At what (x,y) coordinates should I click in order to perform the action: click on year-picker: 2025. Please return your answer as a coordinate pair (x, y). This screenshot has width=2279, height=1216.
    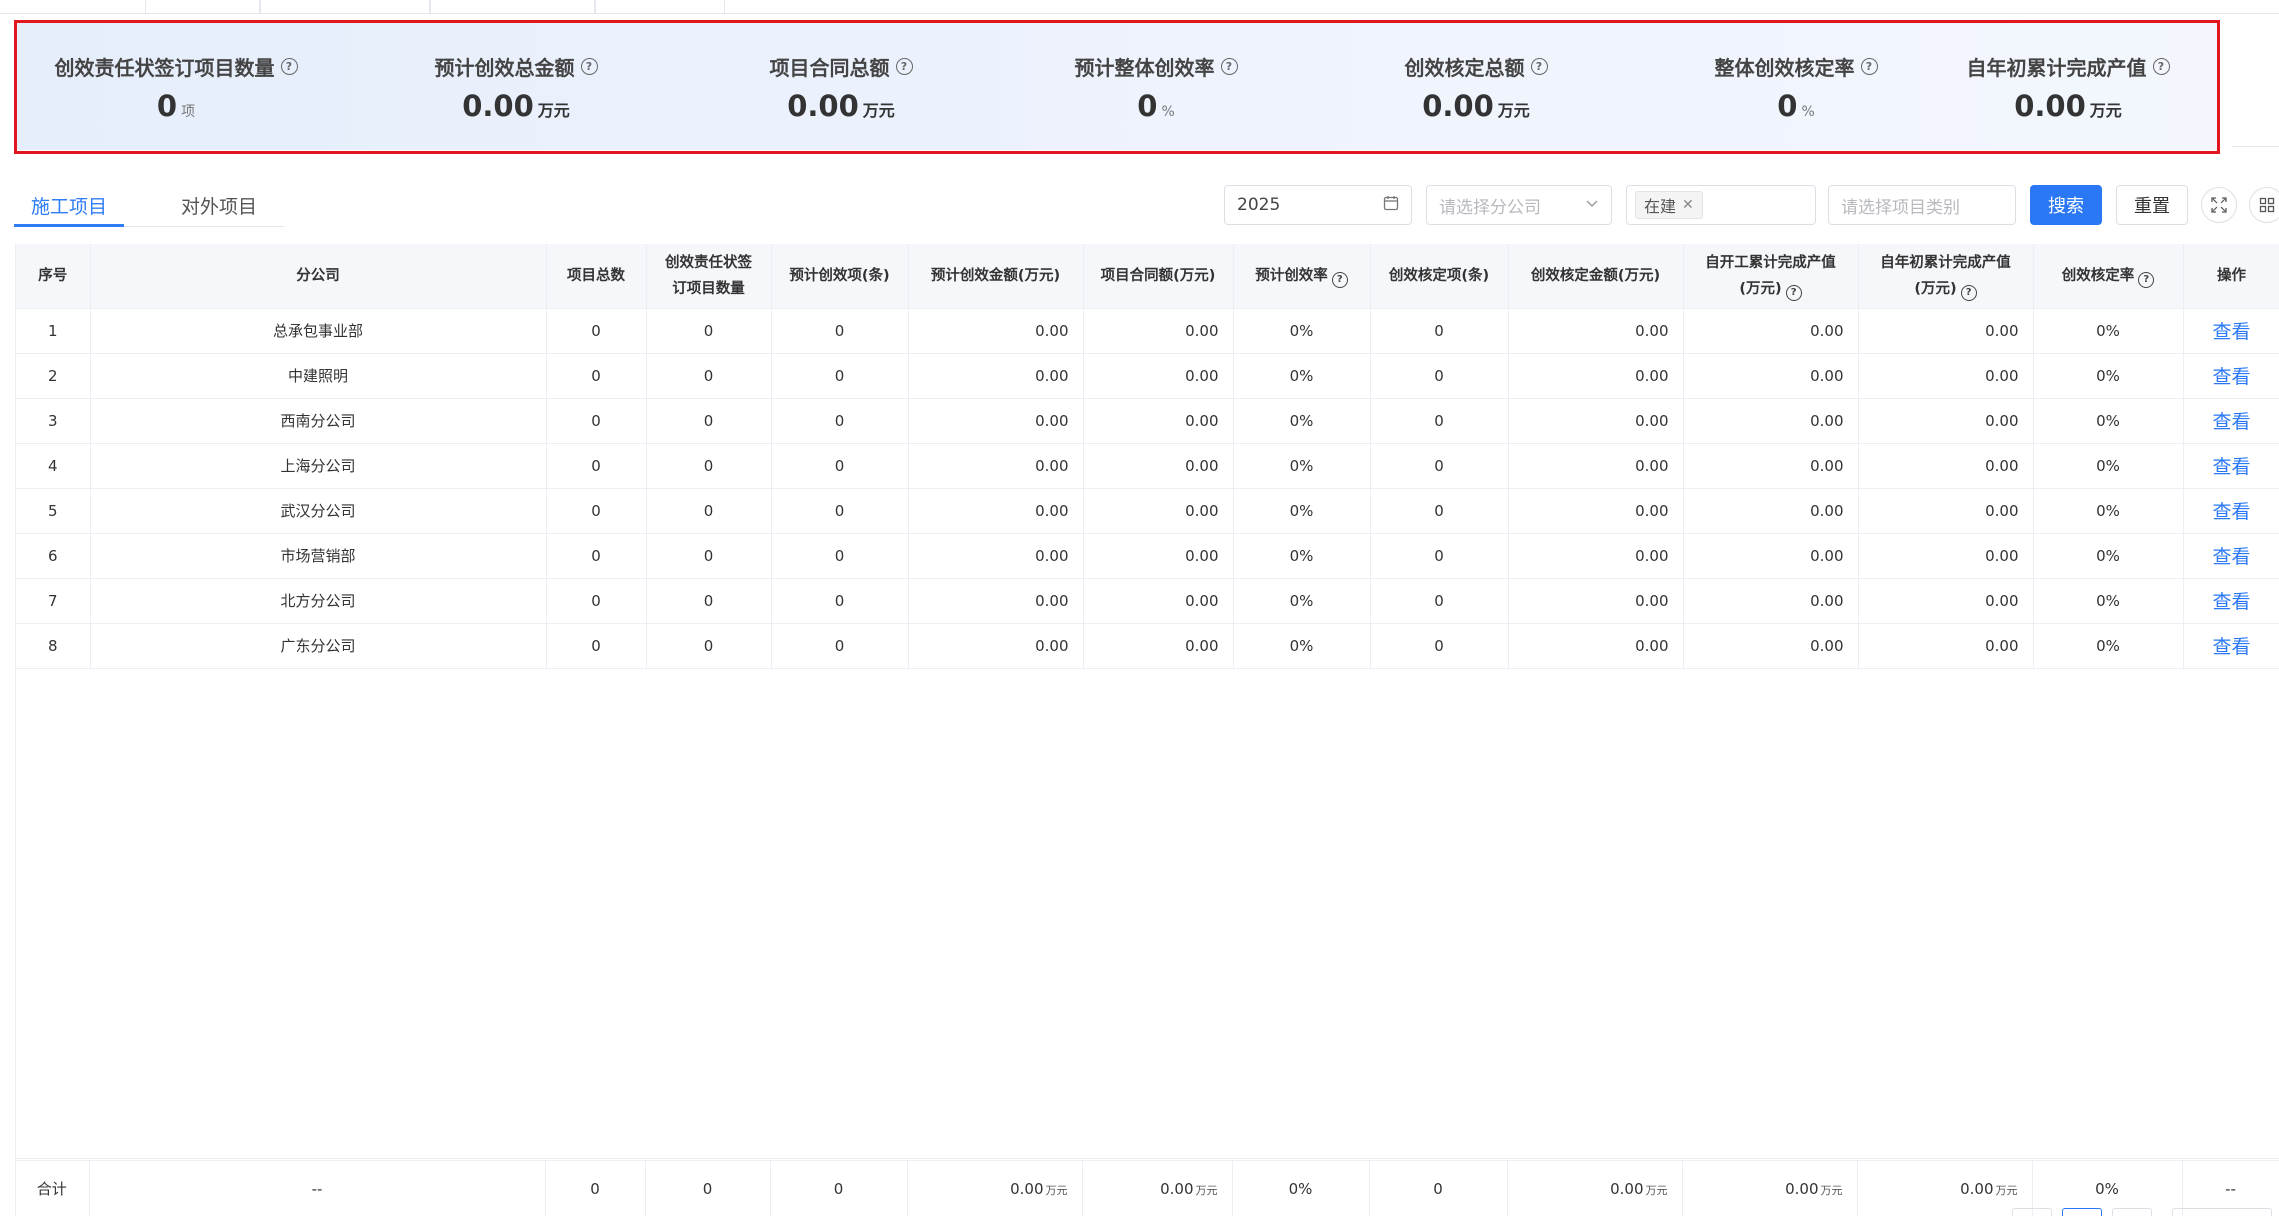
    Looking at the image, I should click on (1318, 205).